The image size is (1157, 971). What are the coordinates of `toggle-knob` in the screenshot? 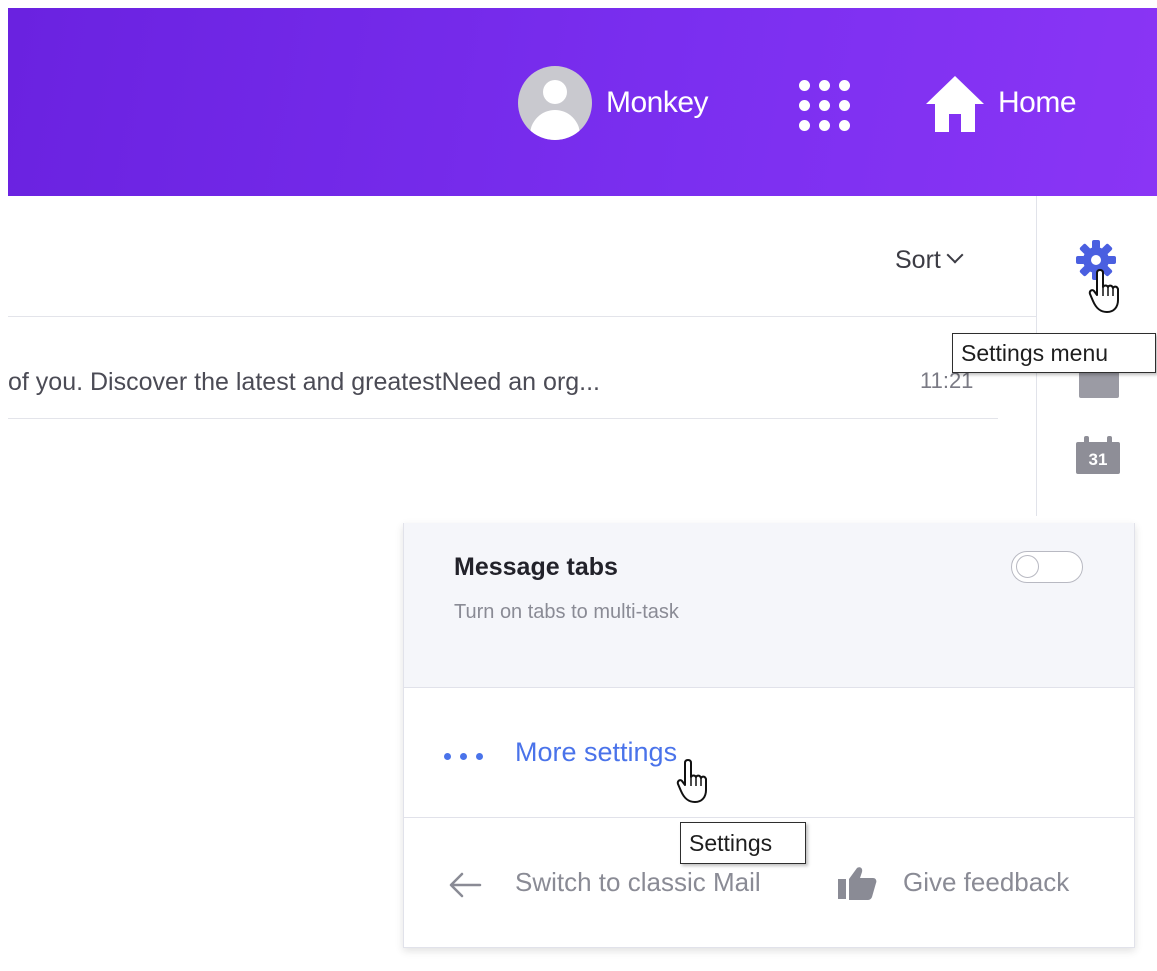 It's located at (1027, 566).